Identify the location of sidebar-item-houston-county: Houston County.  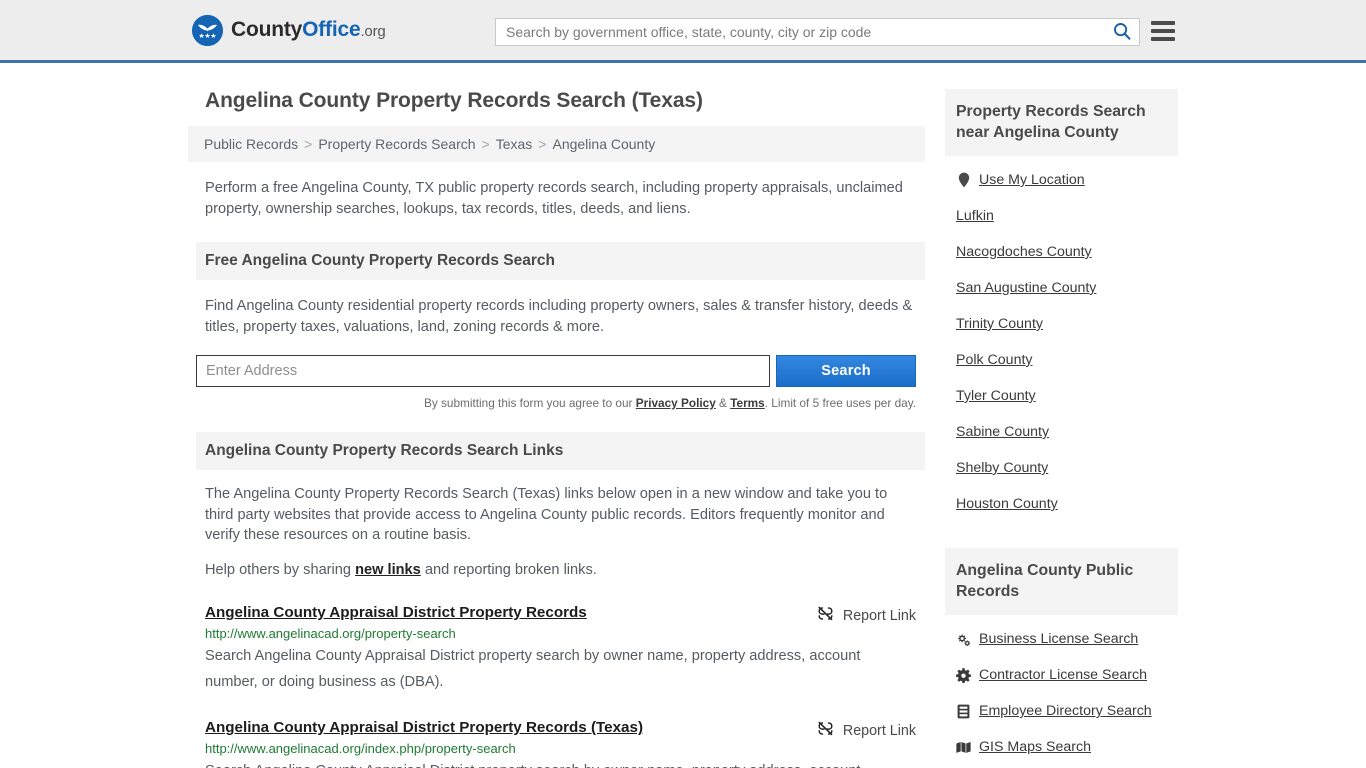
(1061, 504).